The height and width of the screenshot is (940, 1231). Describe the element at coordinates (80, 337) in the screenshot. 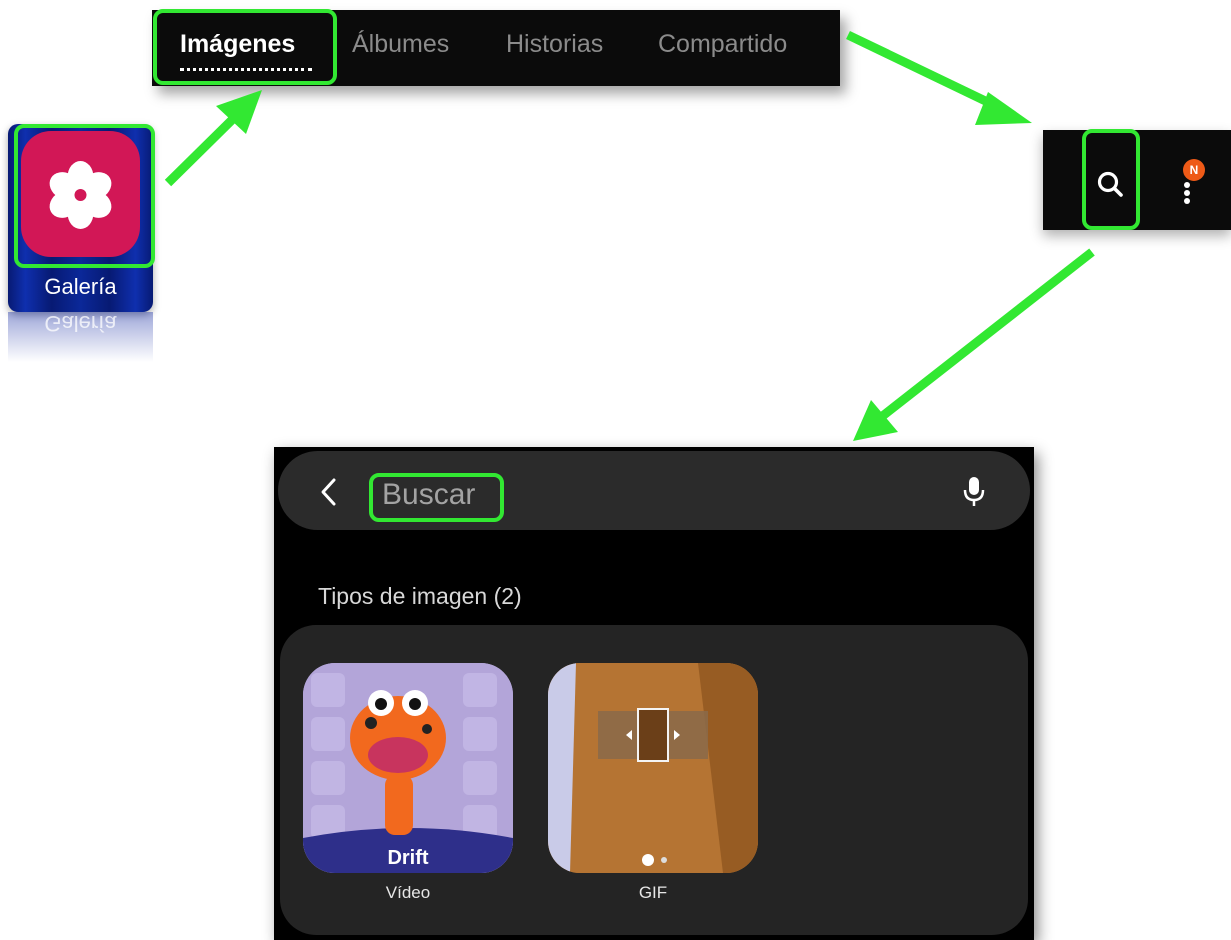

I see `app-icon-reflection: Galería` at that location.